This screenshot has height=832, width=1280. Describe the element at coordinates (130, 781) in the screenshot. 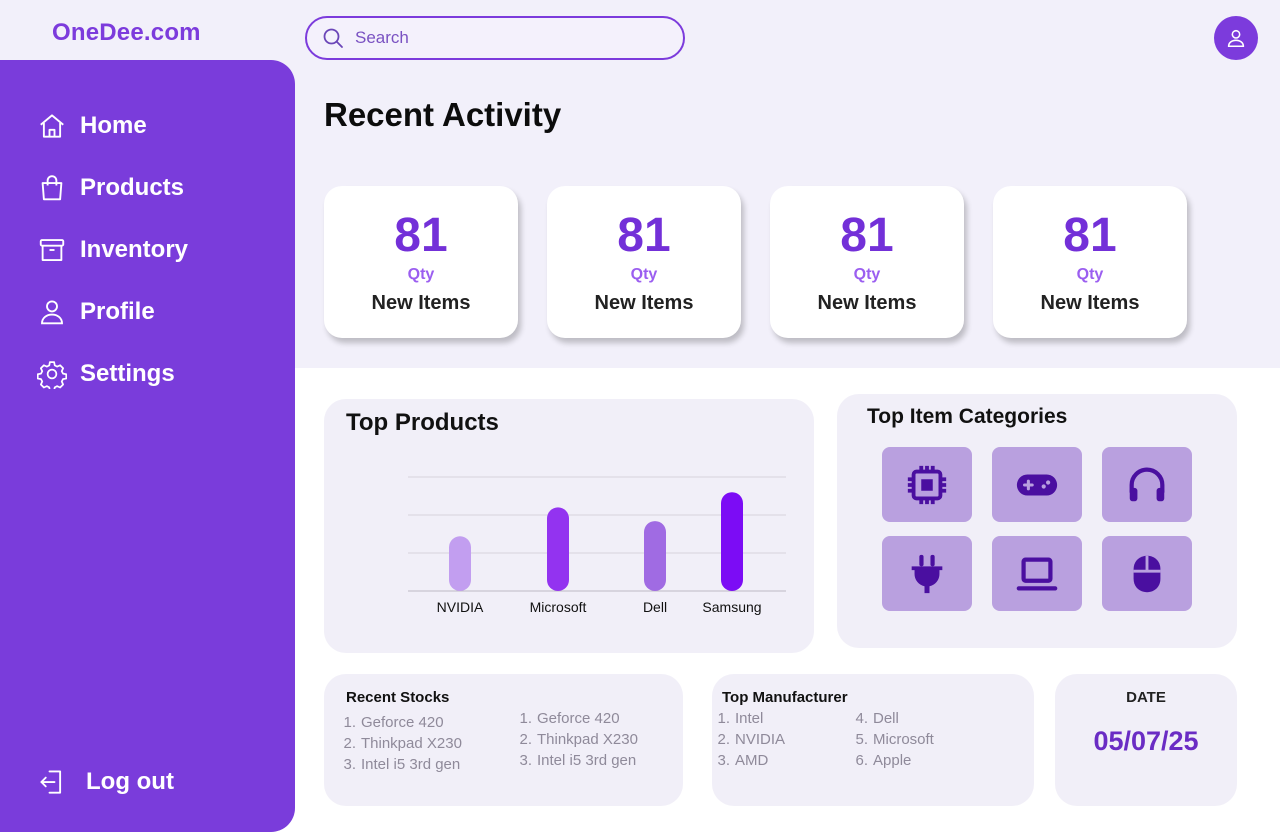

I see `logout-label: Log out` at that location.